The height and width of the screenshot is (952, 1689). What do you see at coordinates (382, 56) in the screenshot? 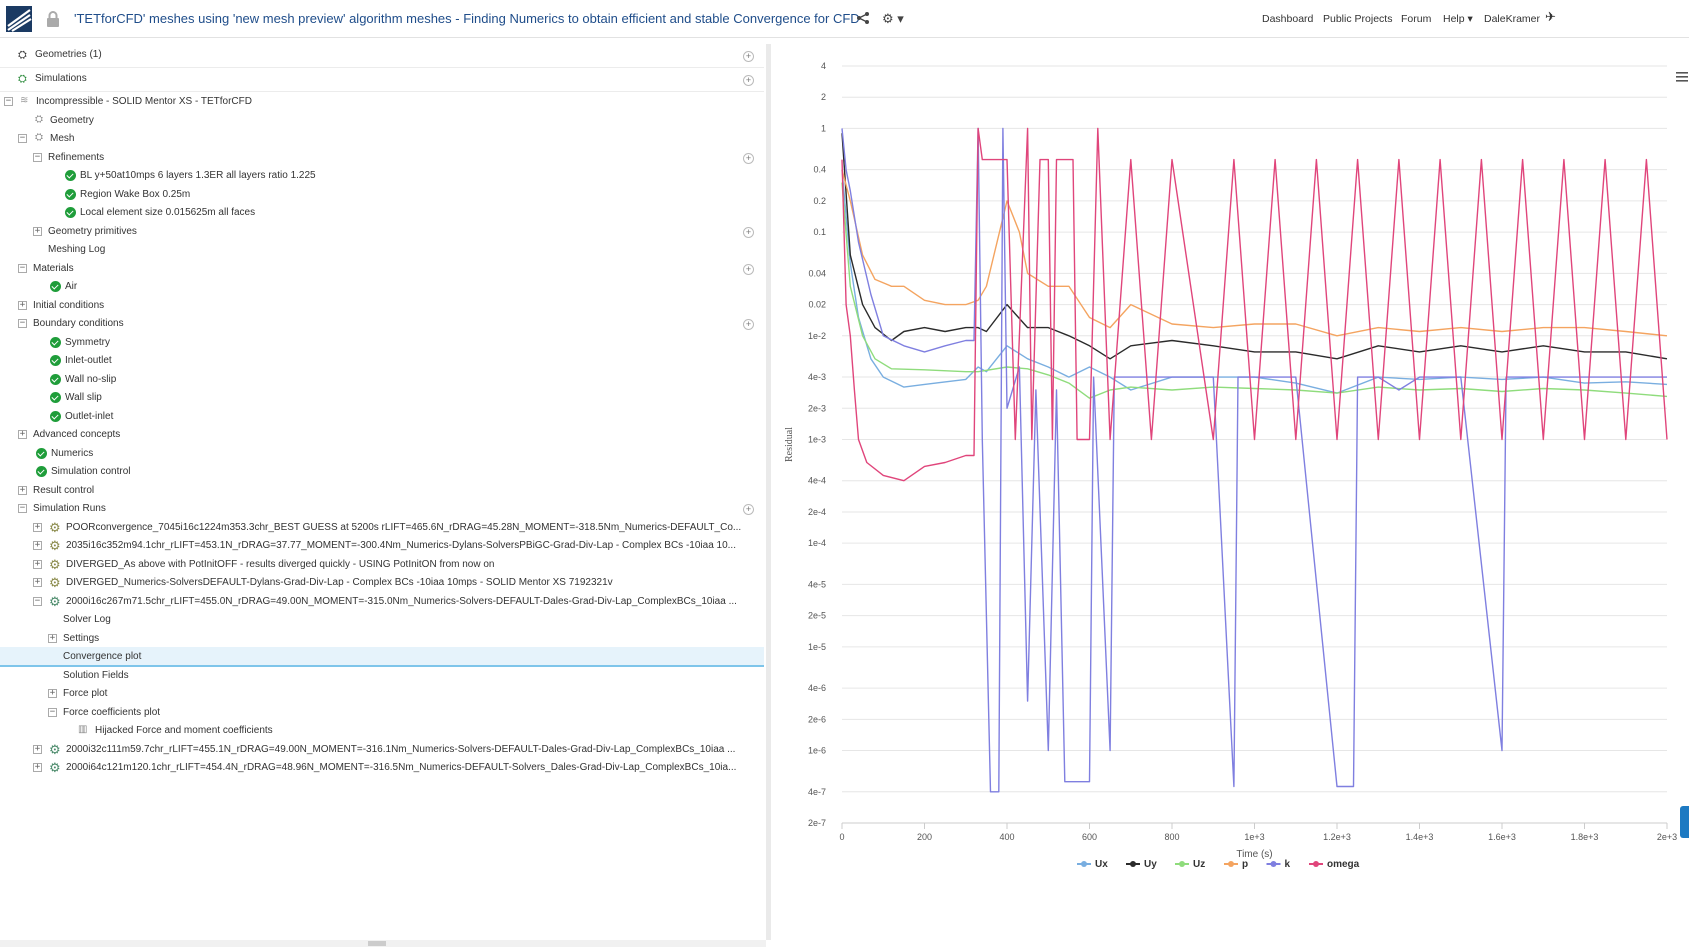
I see `tree-geometries: ⛭ Geometries (1) +` at bounding box center [382, 56].